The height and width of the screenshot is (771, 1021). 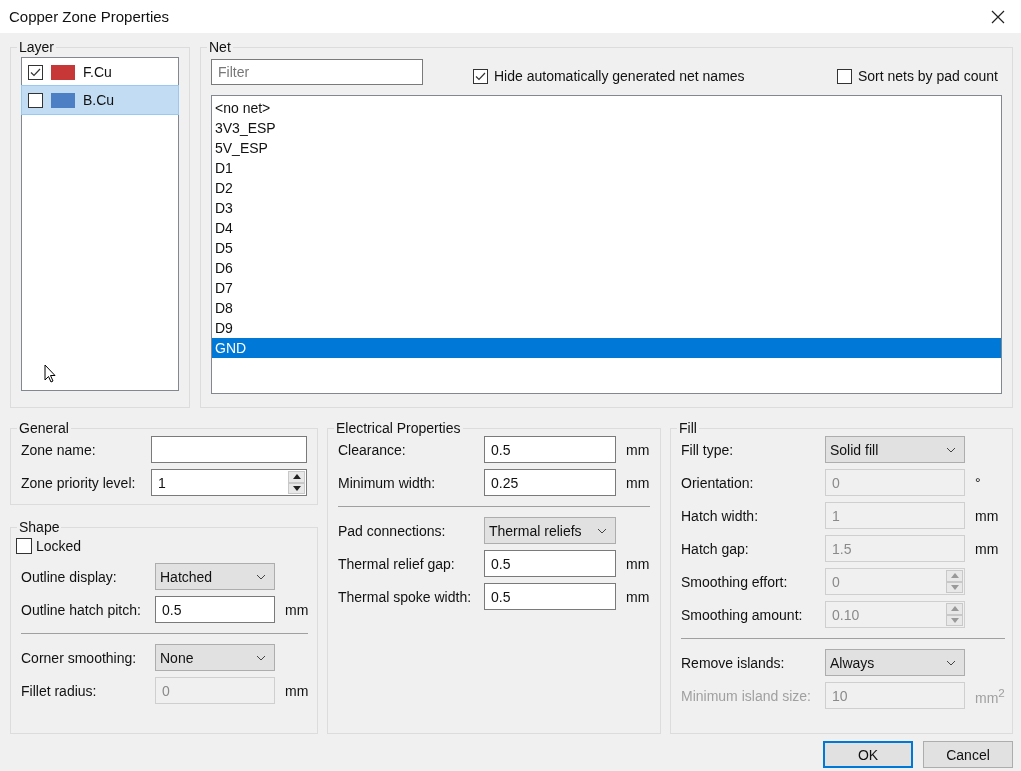 What do you see at coordinates (619, 76) in the screenshot?
I see `checkbox-label: Hide automatically generated net names` at bounding box center [619, 76].